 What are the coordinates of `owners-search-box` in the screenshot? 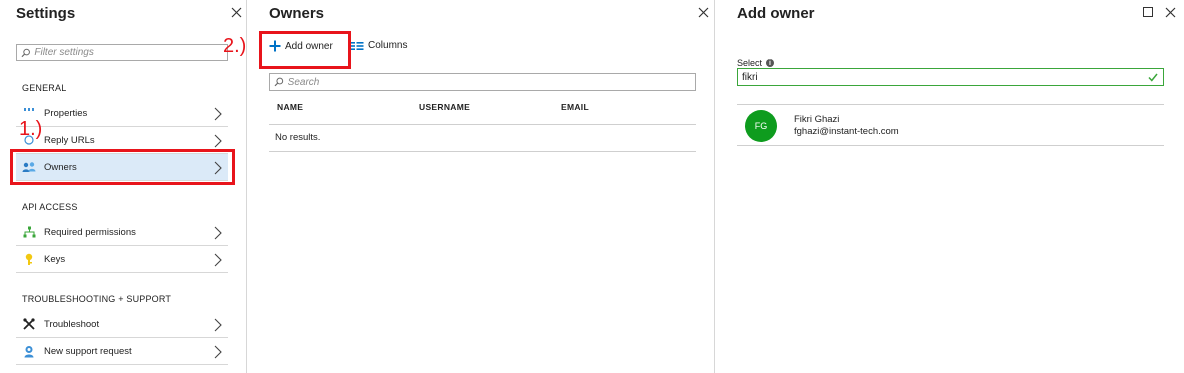 It's located at (482, 82).